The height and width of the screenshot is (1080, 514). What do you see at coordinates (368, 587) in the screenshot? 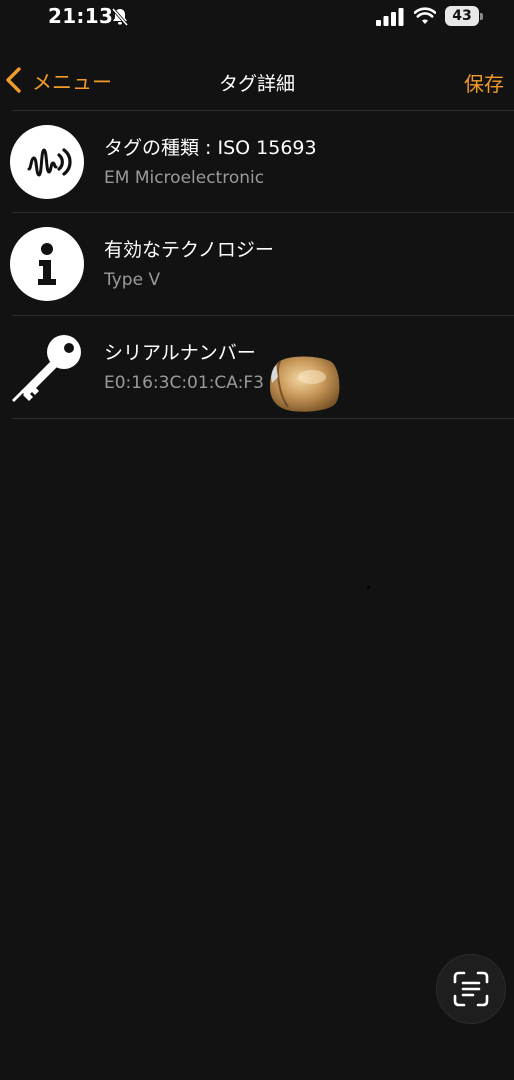
I see `speck` at bounding box center [368, 587].